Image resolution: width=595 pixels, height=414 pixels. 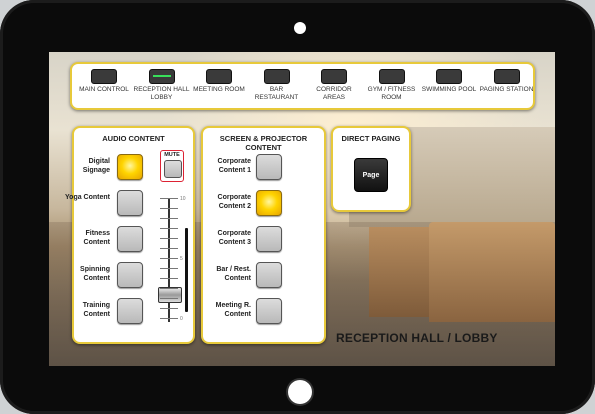 I want to click on volume-scale-number: 0, so click(x=181, y=319).